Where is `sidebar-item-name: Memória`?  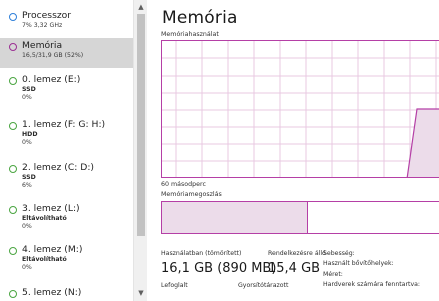
sidebar-item-name: Memória is located at coordinates (42, 45).